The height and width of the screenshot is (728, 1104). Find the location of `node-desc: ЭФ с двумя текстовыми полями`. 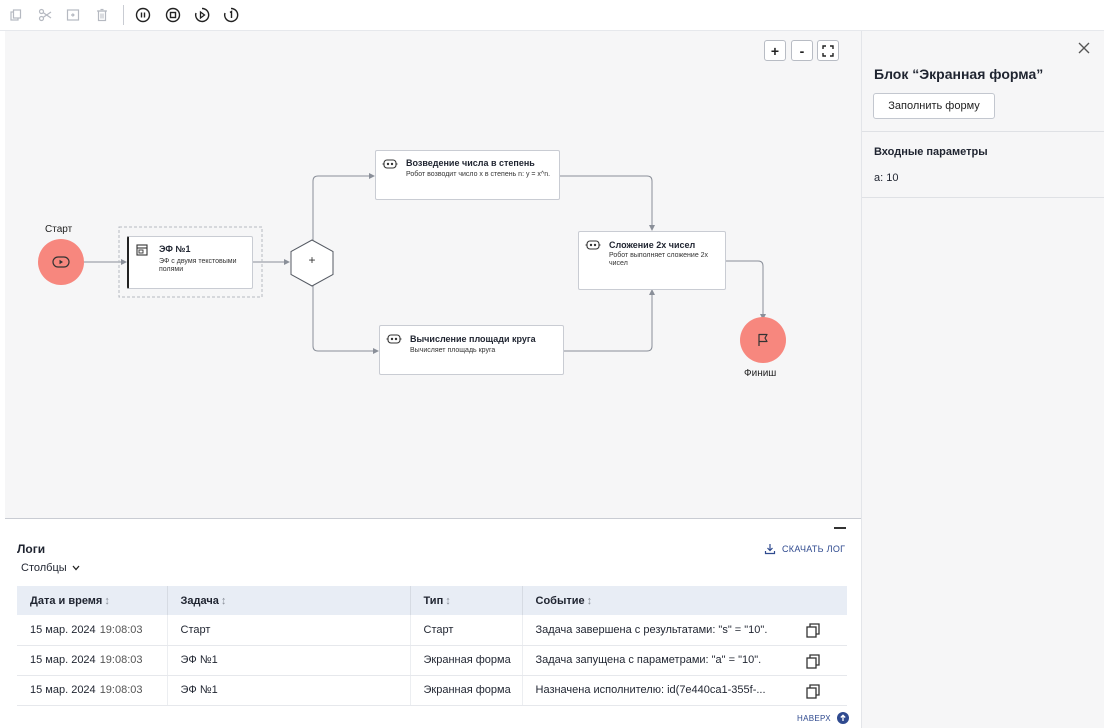

node-desc: ЭФ с двумя текстовыми полями is located at coordinates (198, 265).